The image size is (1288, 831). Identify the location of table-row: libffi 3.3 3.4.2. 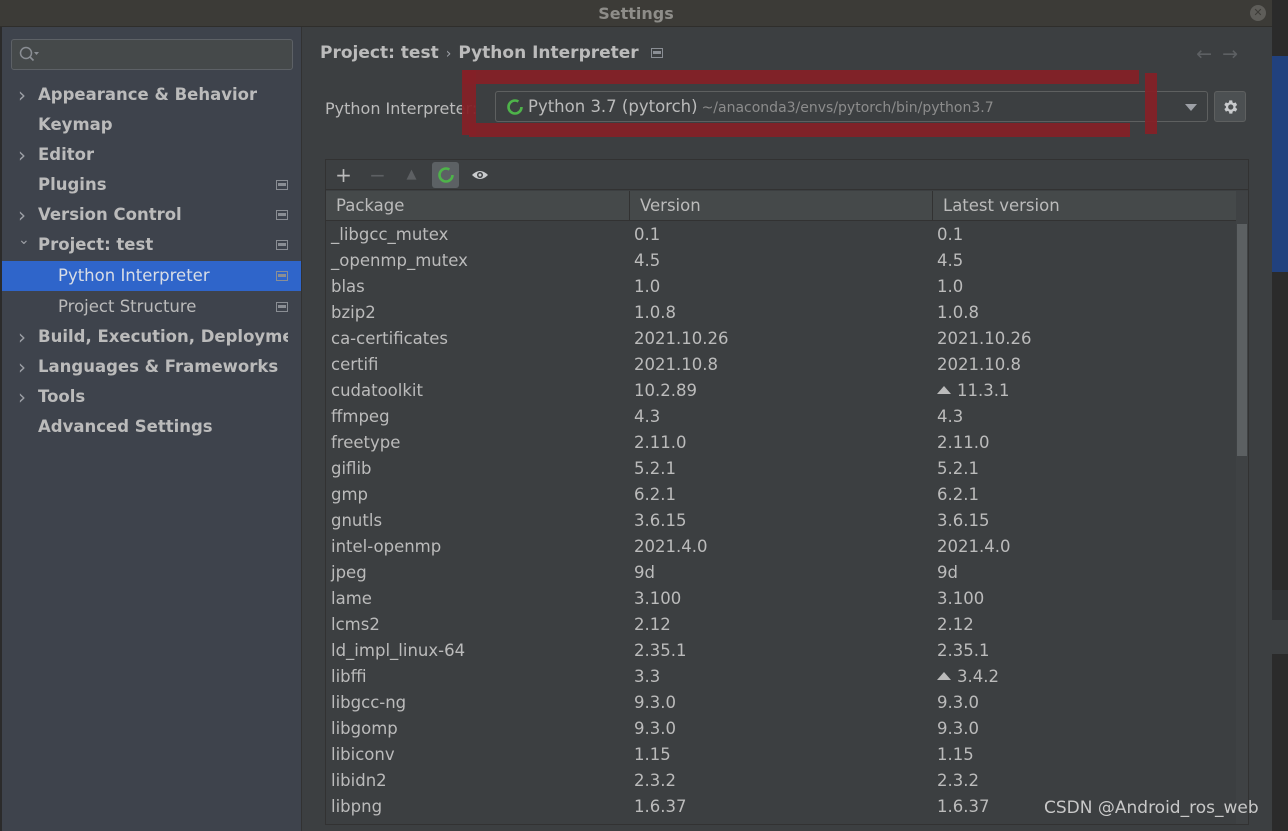
(781, 677).